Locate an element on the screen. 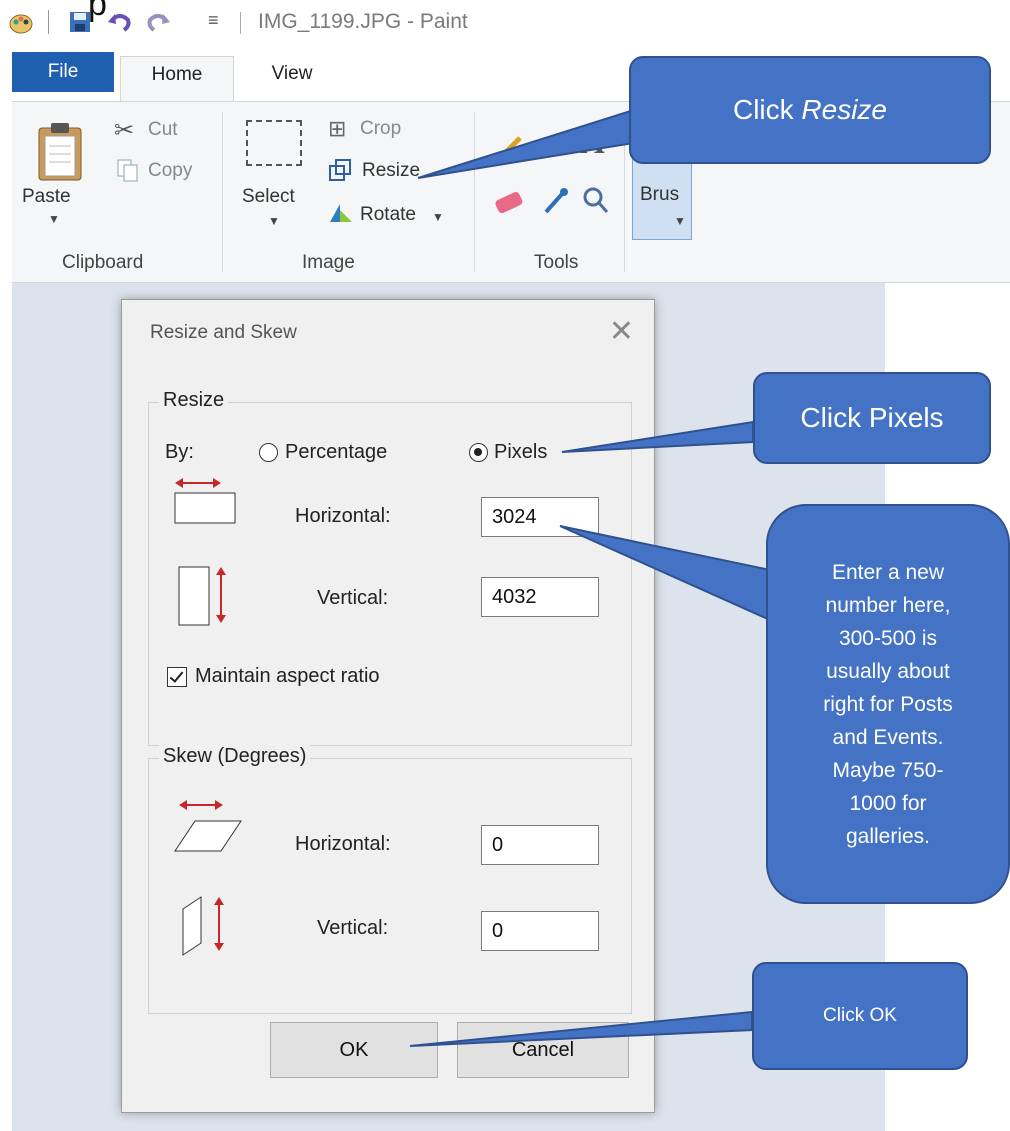 The width and height of the screenshot is (1010, 1131). paste-icon is located at coordinates (60, 153).